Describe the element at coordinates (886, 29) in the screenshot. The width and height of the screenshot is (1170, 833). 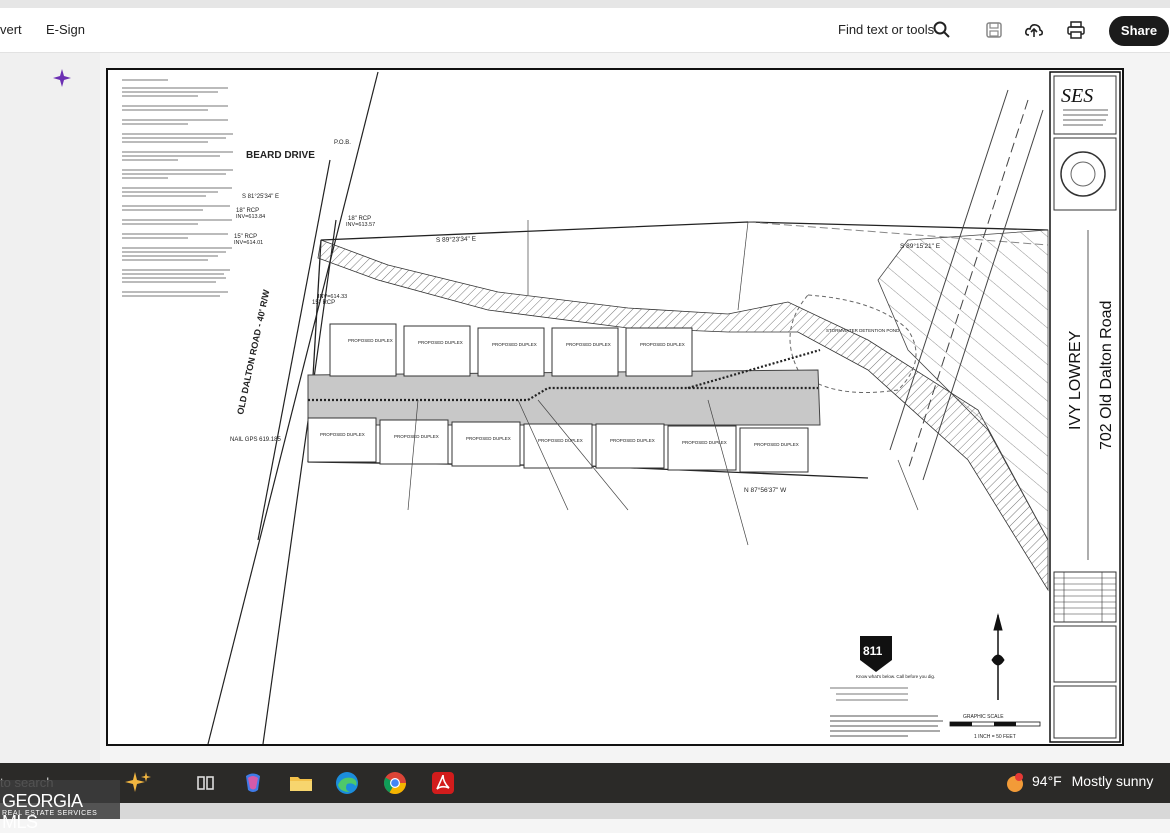
I see `find-text-tools-button: Find text or tools` at that location.